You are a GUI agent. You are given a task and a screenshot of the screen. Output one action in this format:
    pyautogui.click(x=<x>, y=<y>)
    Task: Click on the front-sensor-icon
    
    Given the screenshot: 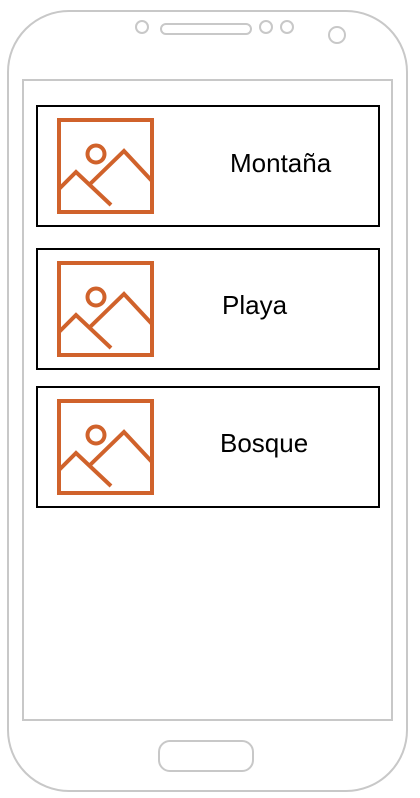 What is the action you would take?
    pyautogui.click(x=142, y=27)
    